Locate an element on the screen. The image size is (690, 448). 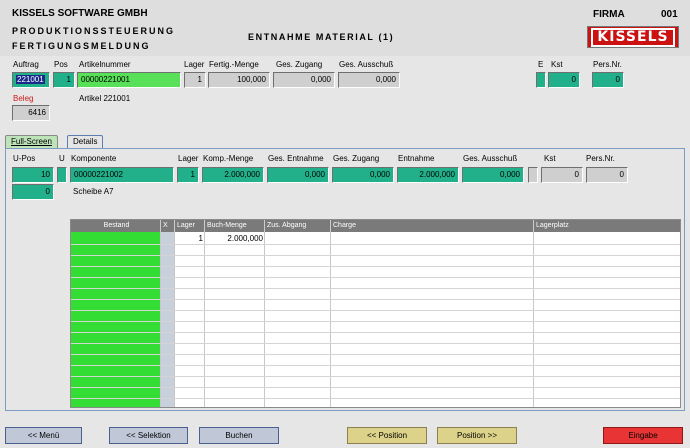
comp-flag-field is located at coordinates (533, 175).